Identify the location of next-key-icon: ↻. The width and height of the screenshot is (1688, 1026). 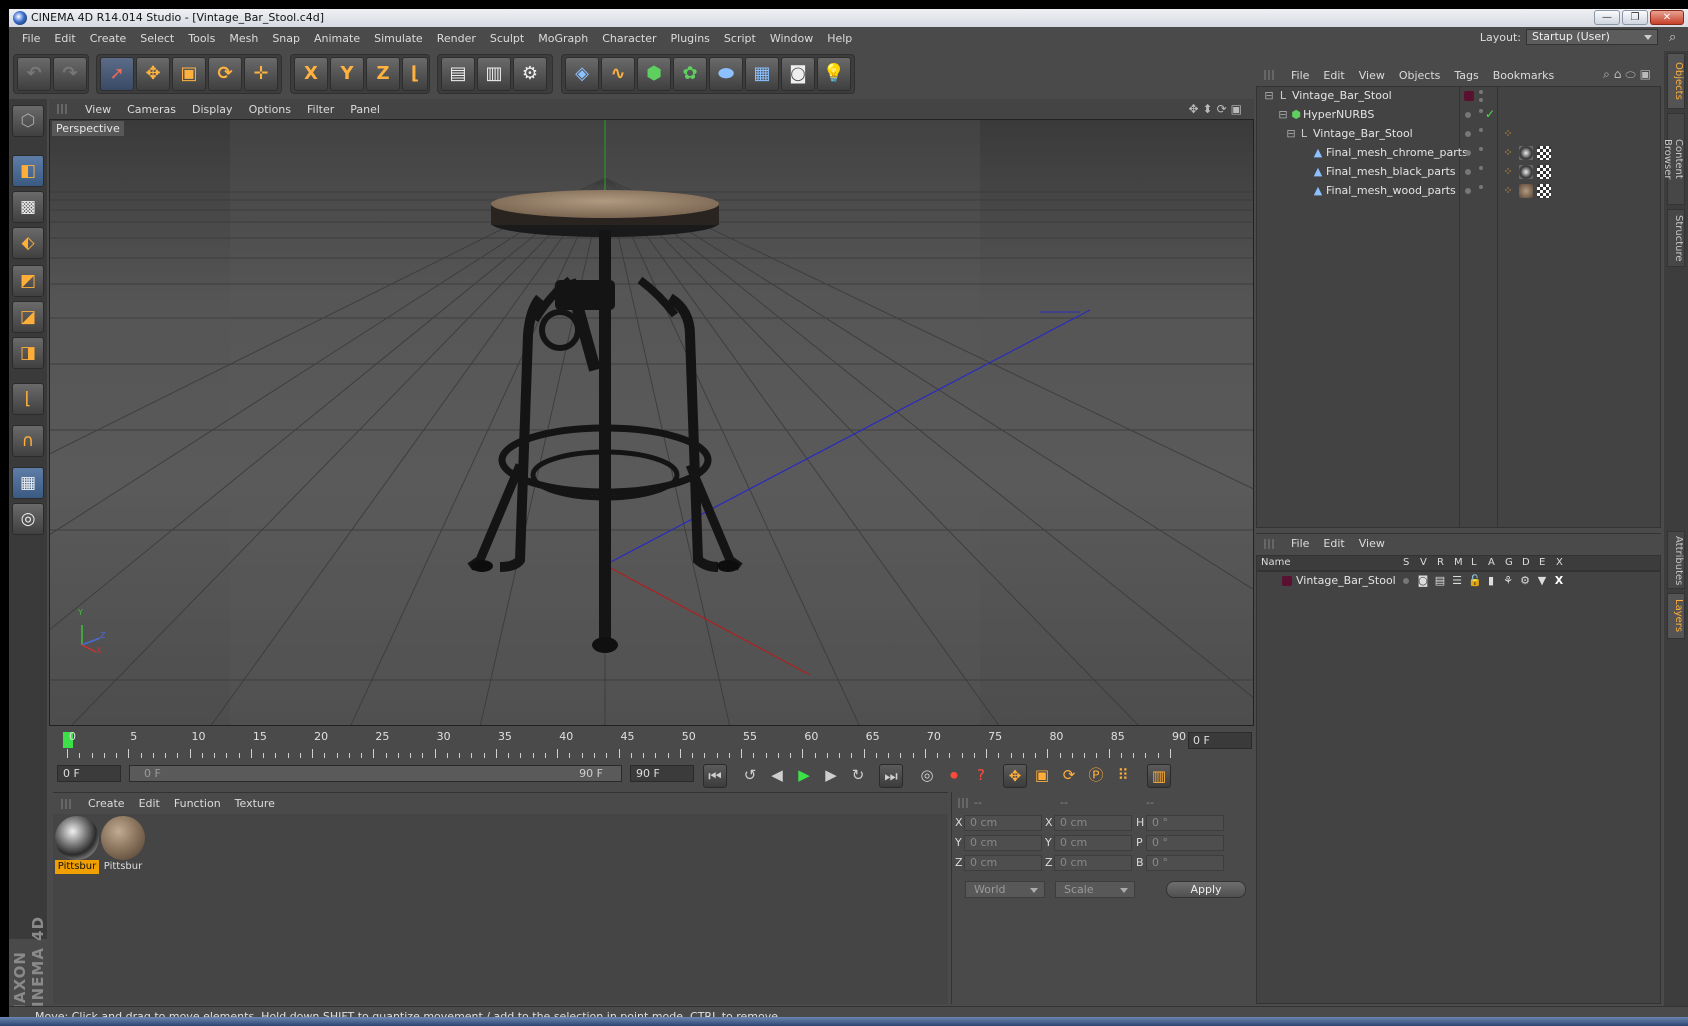
(858, 776).